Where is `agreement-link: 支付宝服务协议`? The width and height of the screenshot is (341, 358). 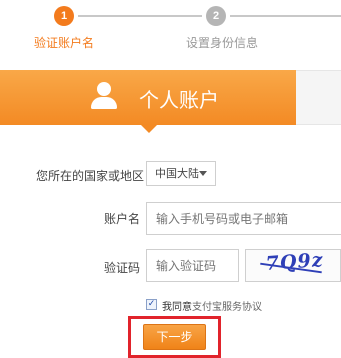 agreement-link: 支付宝服务协议 is located at coordinates (227, 307).